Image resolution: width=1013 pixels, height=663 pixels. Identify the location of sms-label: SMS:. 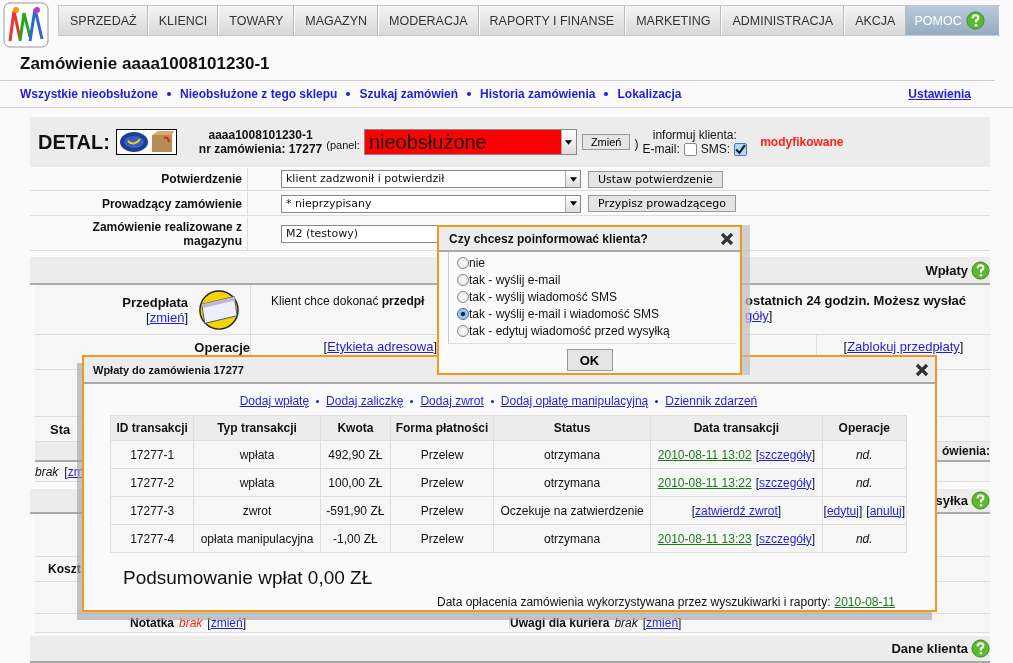
(715, 149).